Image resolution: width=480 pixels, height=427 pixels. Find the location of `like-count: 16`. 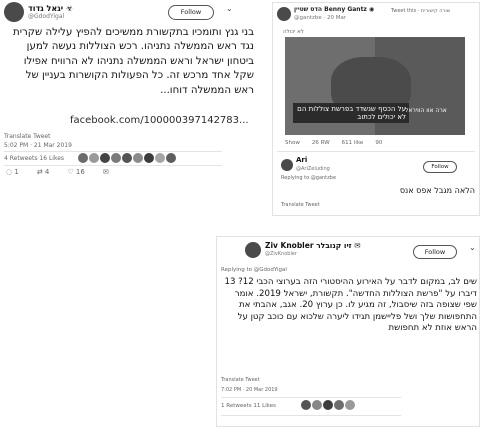

like-count: 16 is located at coordinates (43, 158).